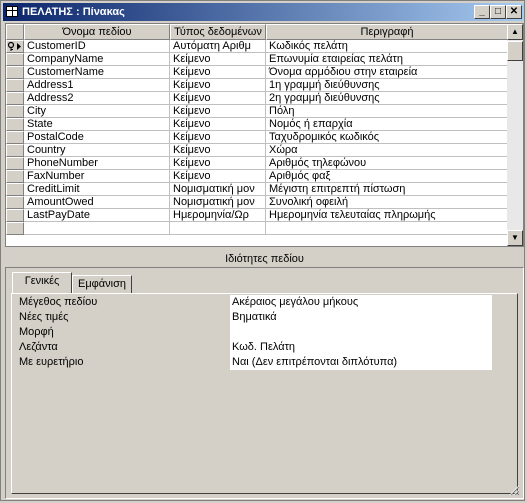 Image resolution: width=527 pixels, height=503 pixels. What do you see at coordinates (51, 362) in the screenshot?
I see `property-label: Με ευρετήριο` at bounding box center [51, 362].